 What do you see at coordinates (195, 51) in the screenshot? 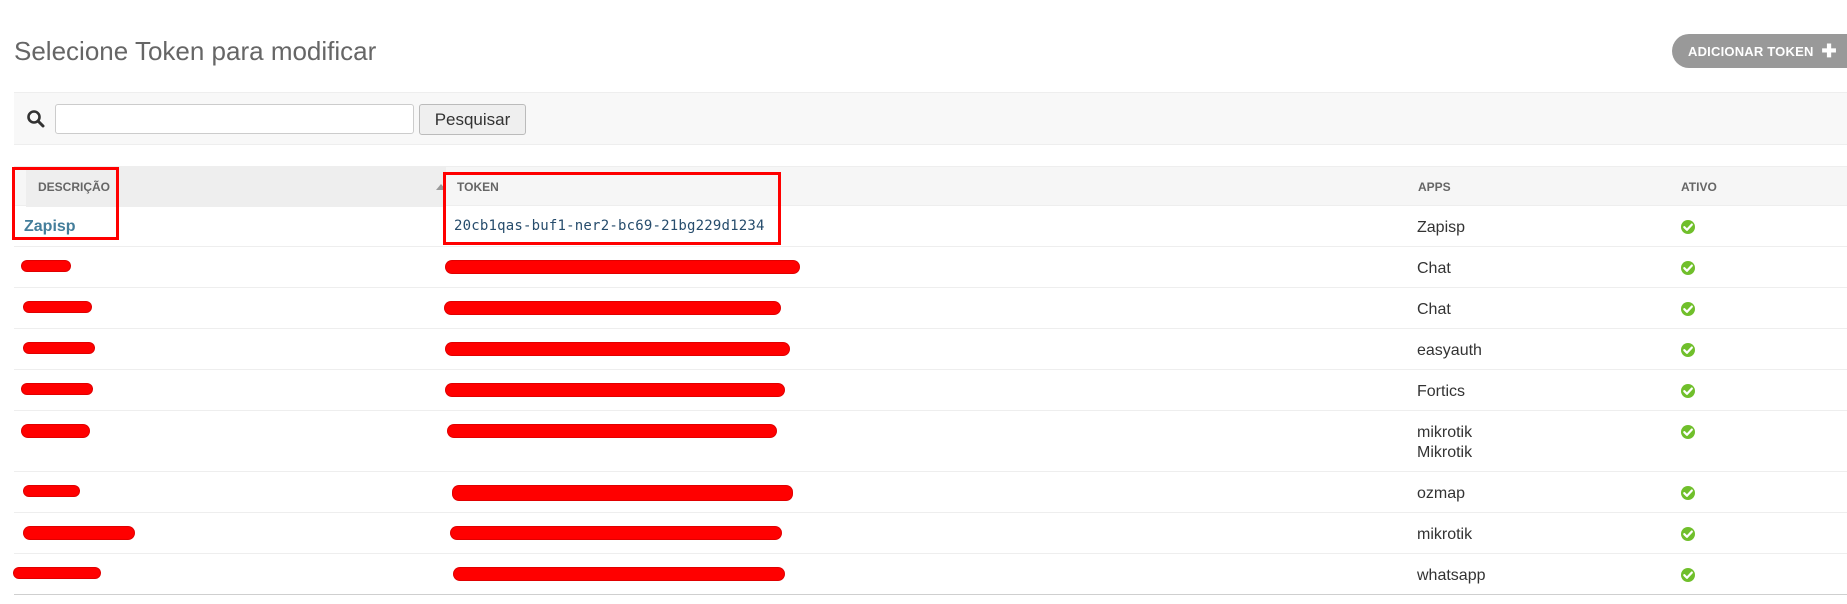
I see `page-title: Selecione Token para modificar` at bounding box center [195, 51].